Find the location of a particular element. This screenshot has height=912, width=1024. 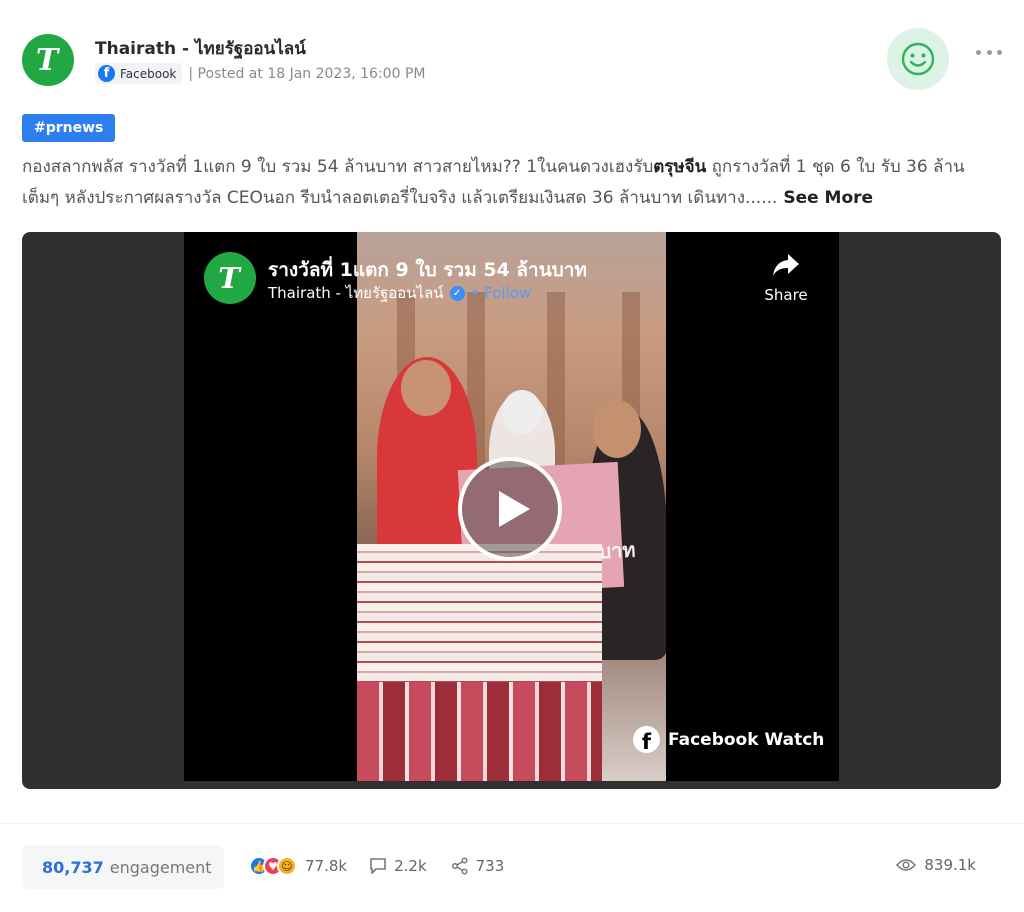

reactions-count: 77.8k is located at coordinates (326, 866).